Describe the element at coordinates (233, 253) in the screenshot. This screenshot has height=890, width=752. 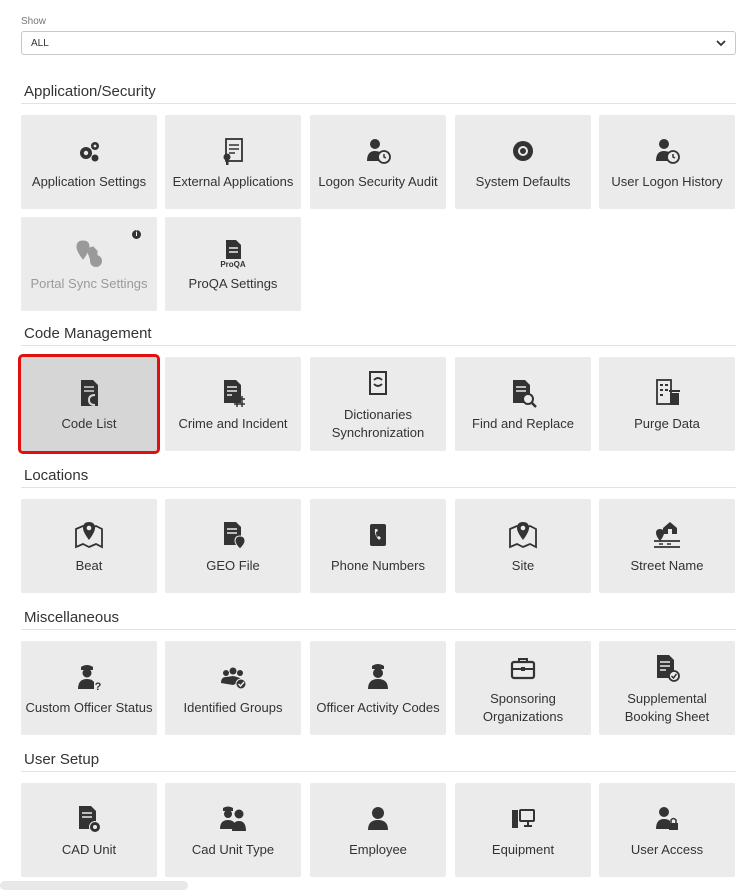
I see `proqa-document-icon: ProQA` at that location.